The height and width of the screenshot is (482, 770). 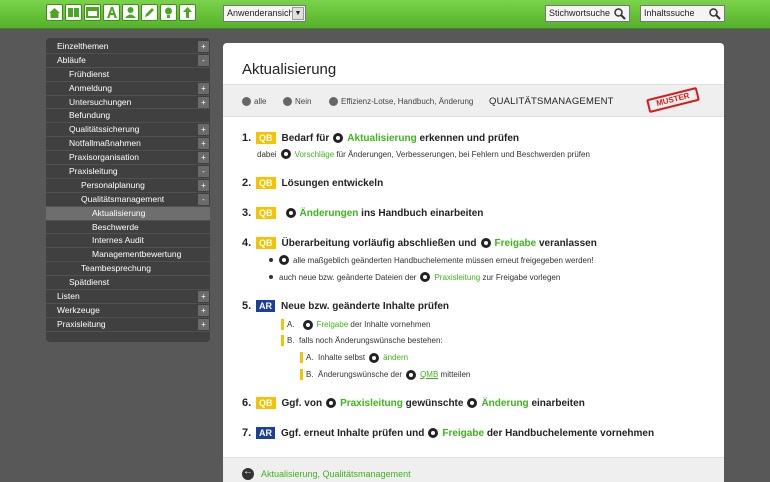 What do you see at coordinates (128, 228) in the screenshot?
I see `sidebar-item: Beschwerde` at bounding box center [128, 228].